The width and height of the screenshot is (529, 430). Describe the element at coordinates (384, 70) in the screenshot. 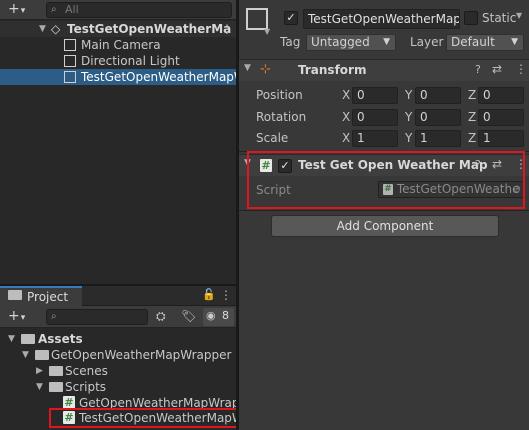

I see `transform-header: ▼ ⊹ Transform ? ⇄ ⋮` at that location.